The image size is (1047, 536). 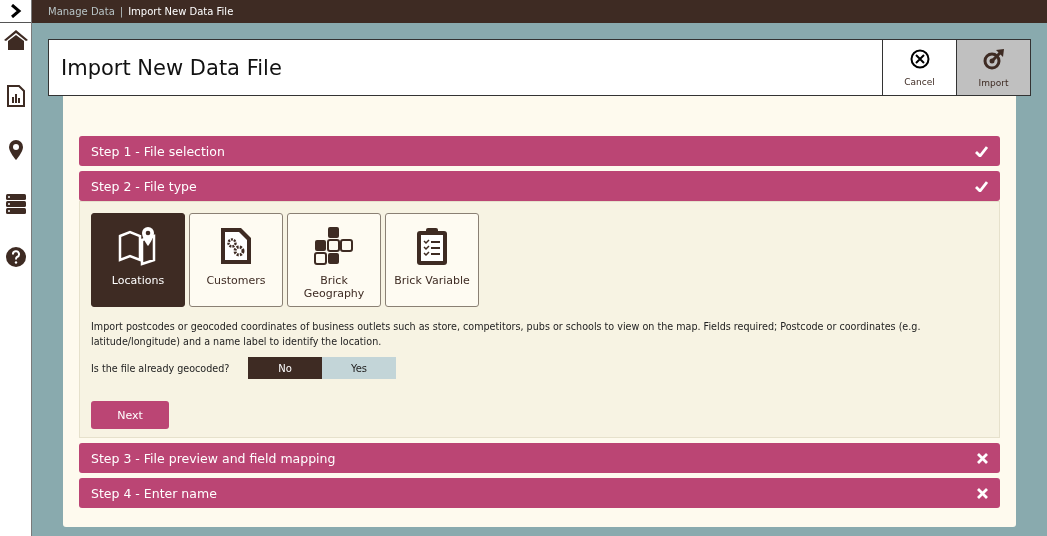 I want to click on step-header: Step 1 - File selection, so click(x=539, y=151).